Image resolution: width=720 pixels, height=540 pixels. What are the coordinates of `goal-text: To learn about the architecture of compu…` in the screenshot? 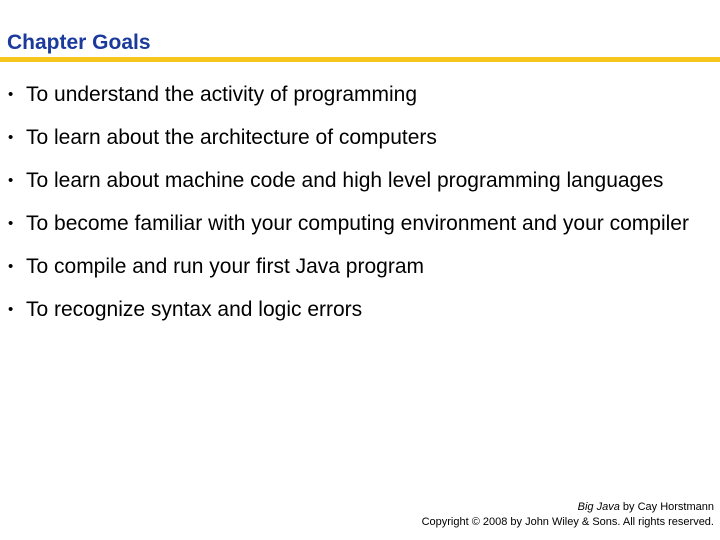 It's located at (231, 137).